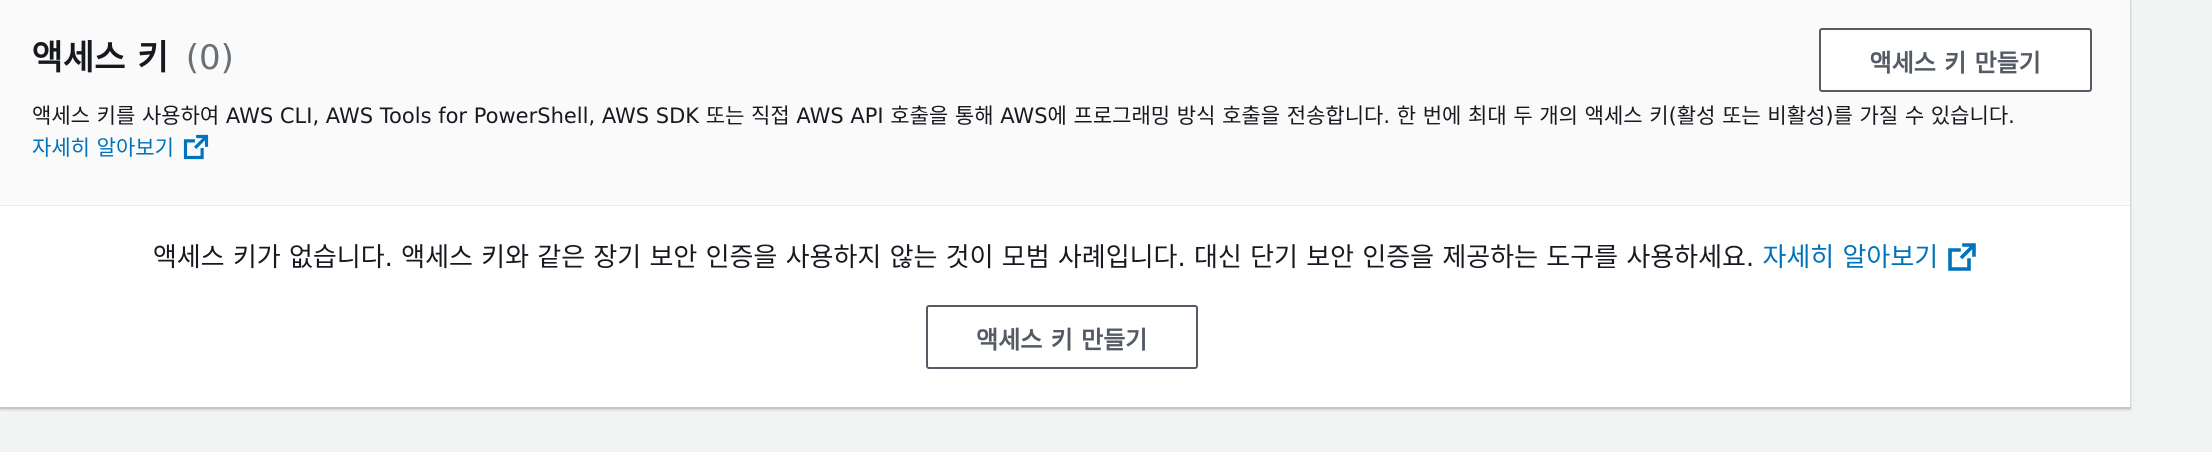 The image size is (2212, 452). Describe the element at coordinates (209, 58) in the screenshot. I see `access-key-count: (0)` at that location.